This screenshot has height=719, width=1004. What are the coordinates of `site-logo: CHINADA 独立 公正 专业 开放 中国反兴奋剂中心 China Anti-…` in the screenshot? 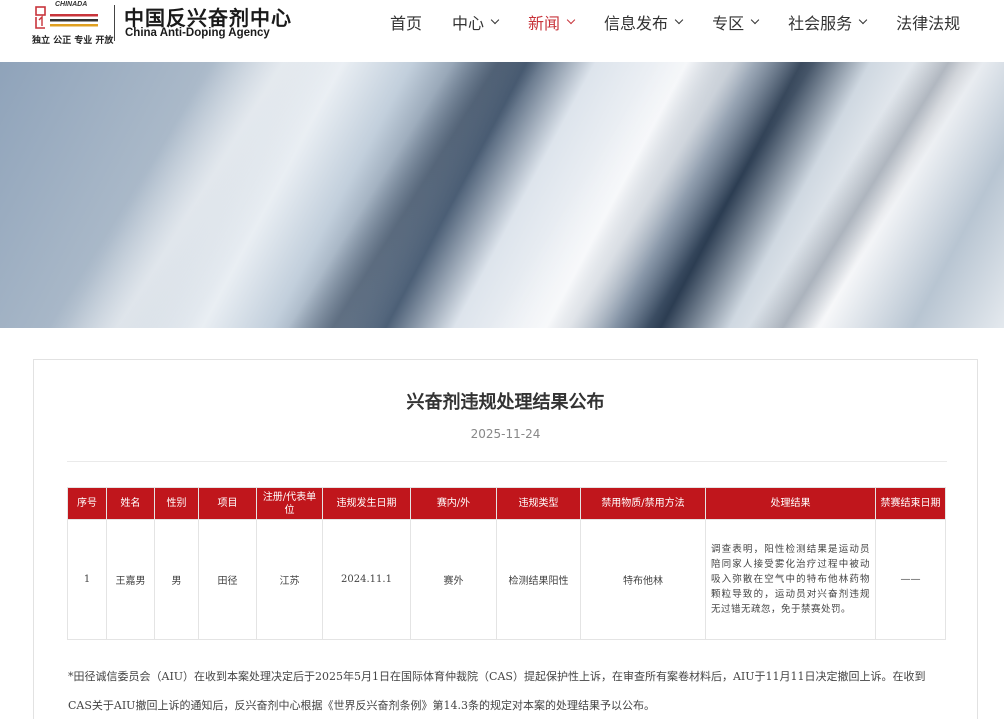 It's located at (159, 24).